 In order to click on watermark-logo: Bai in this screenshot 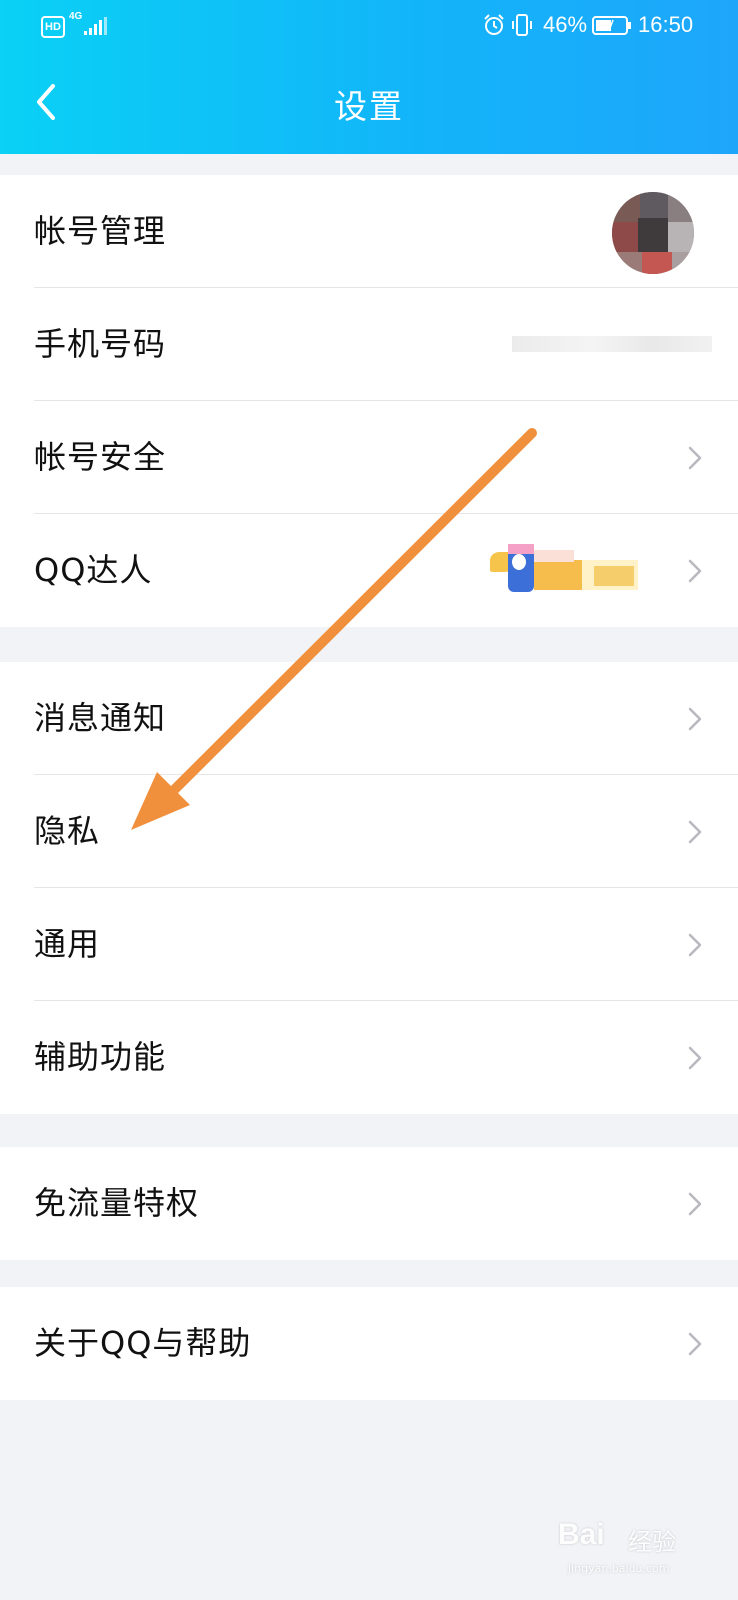, I will do `click(581, 1534)`.